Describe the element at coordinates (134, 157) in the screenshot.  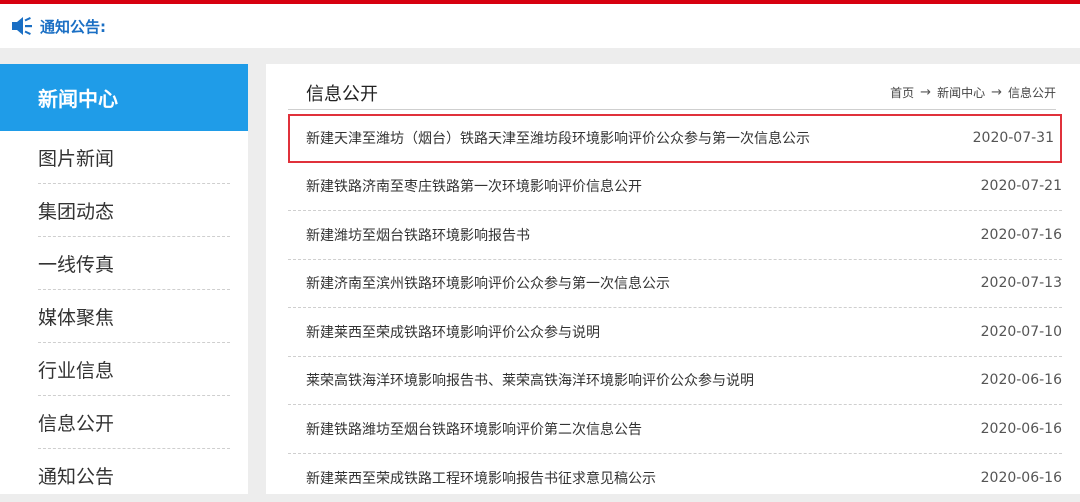
I see `sidebar-item-picture-news: 图片新闻` at that location.